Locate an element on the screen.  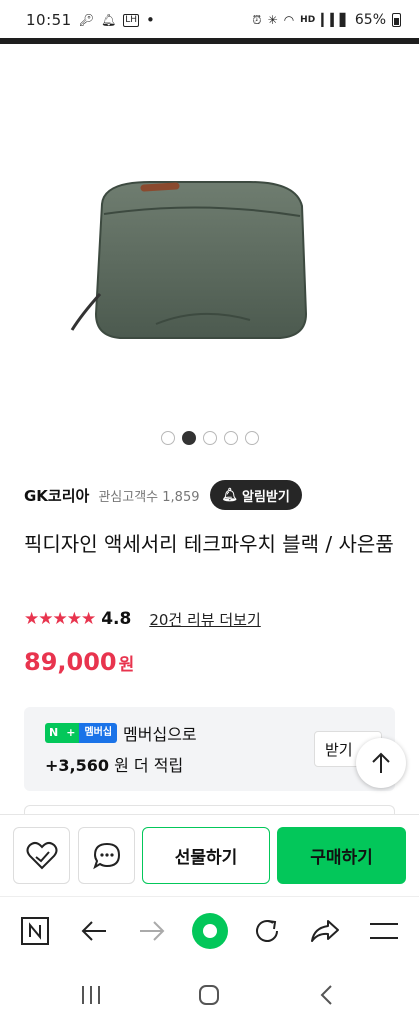
membership-text: 멤버십으로 is located at coordinates (160, 734).